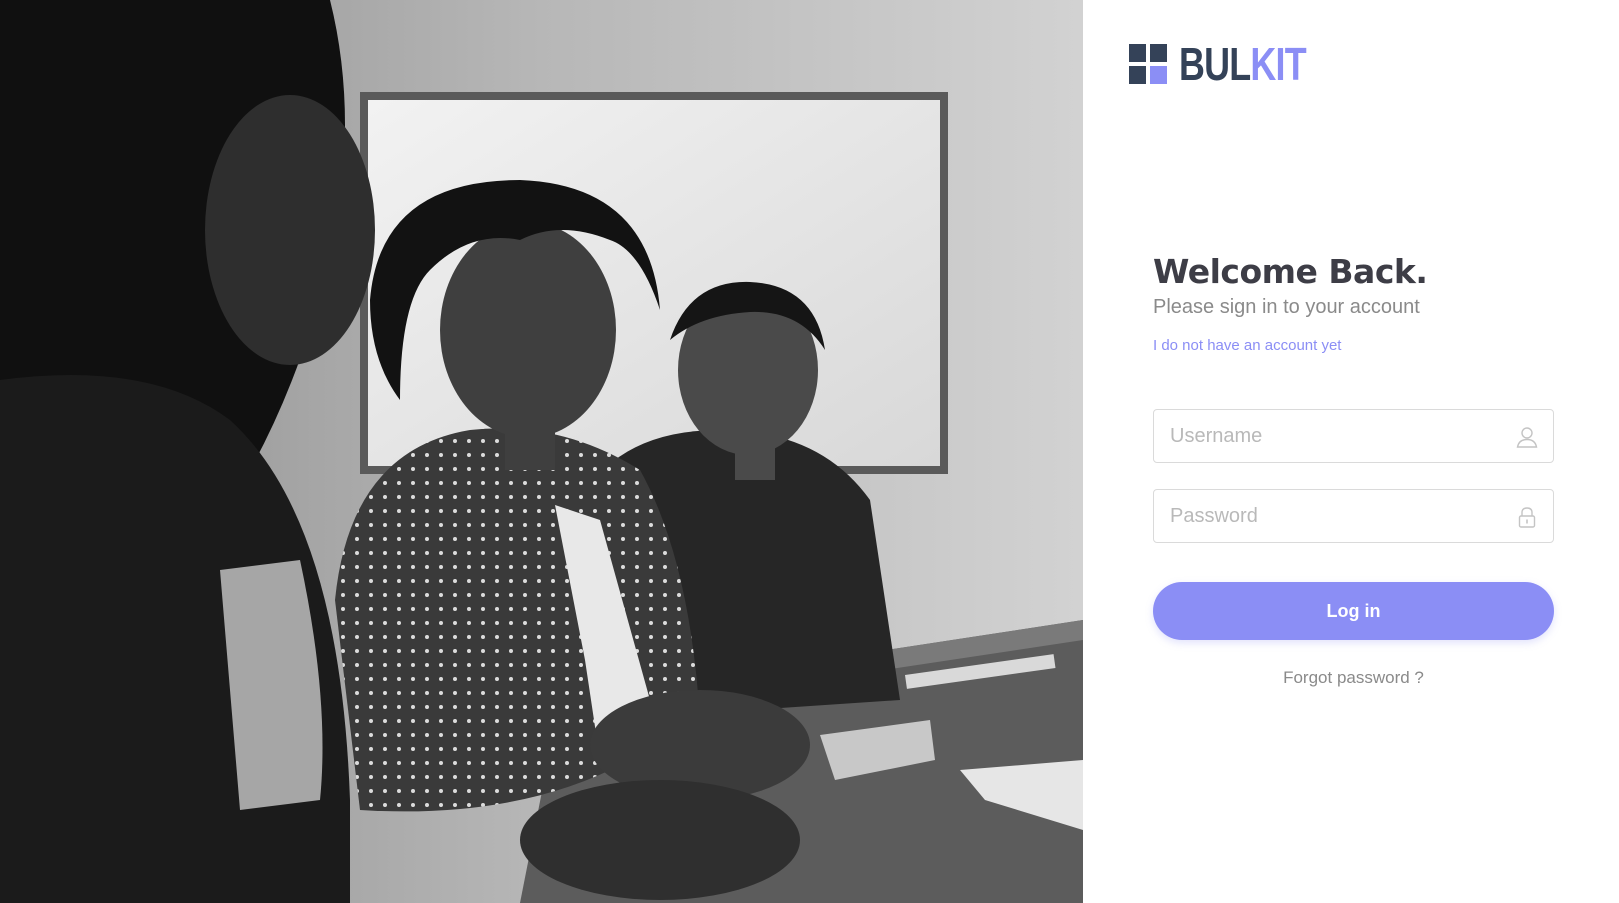 The width and height of the screenshot is (1619, 903). What do you see at coordinates (1290, 271) in the screenshot?
I see `page-title: Welcome Back.` at bounding box center [1290, 271].